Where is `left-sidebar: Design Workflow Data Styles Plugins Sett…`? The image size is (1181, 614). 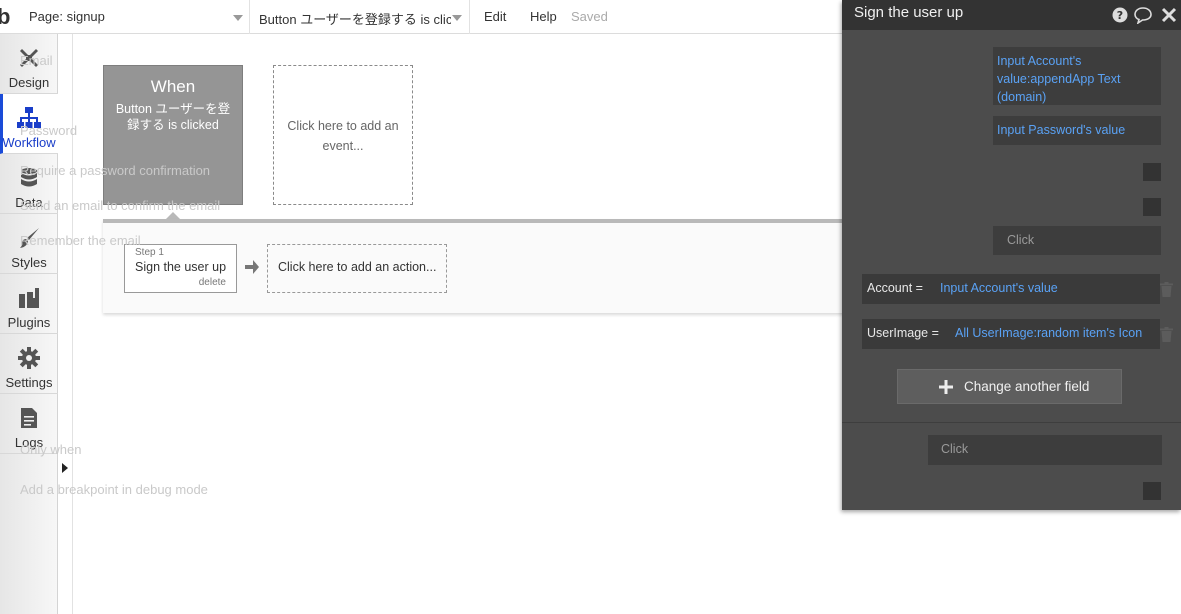
left-sidebar: Design Workflow Data Styles Plugins Sett… is located at coordinates (29, 324).